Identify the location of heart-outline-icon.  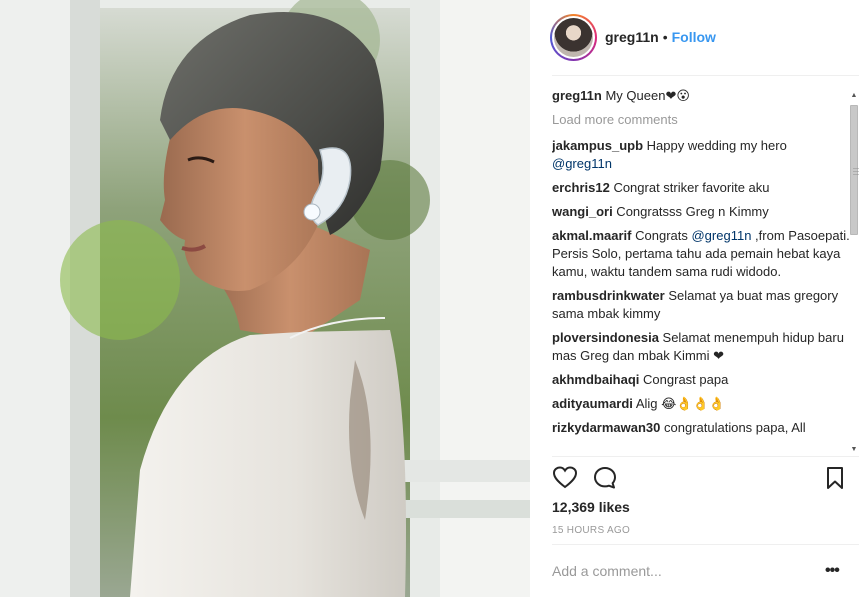
(565, 478).